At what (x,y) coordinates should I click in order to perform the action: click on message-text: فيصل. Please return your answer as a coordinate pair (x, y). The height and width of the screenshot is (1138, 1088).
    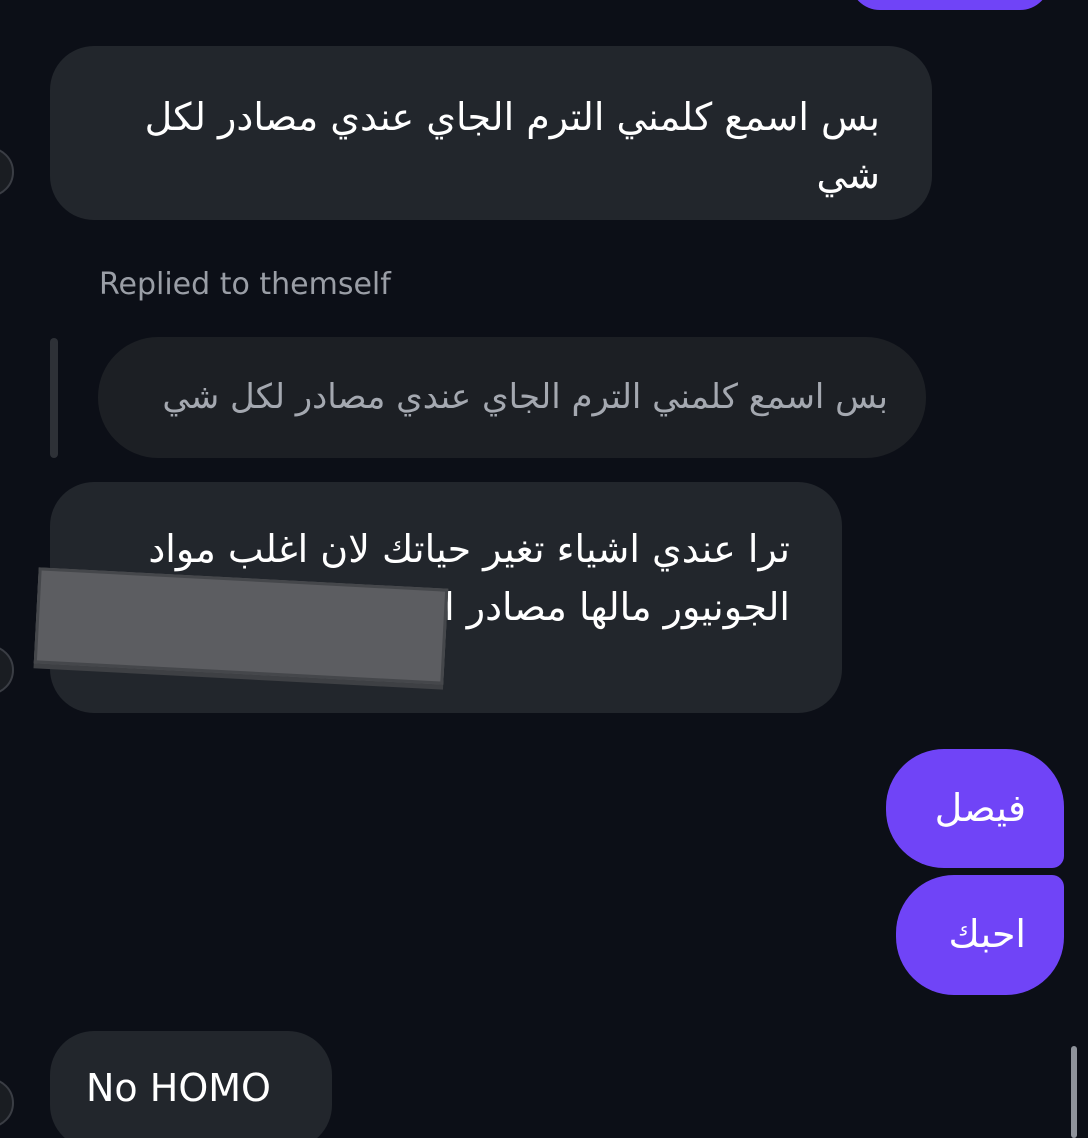
    Looking at the image, I should click on (980, 808).